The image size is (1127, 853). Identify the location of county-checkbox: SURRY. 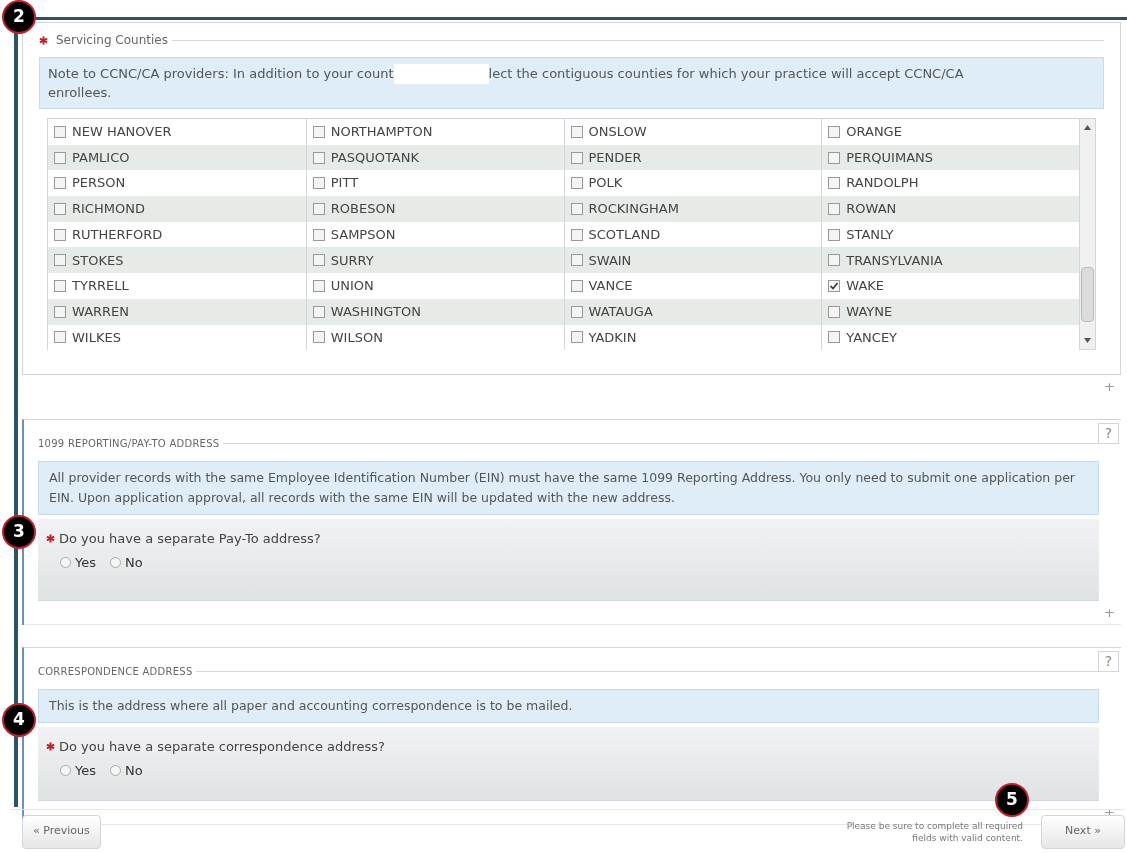
(434, 260).